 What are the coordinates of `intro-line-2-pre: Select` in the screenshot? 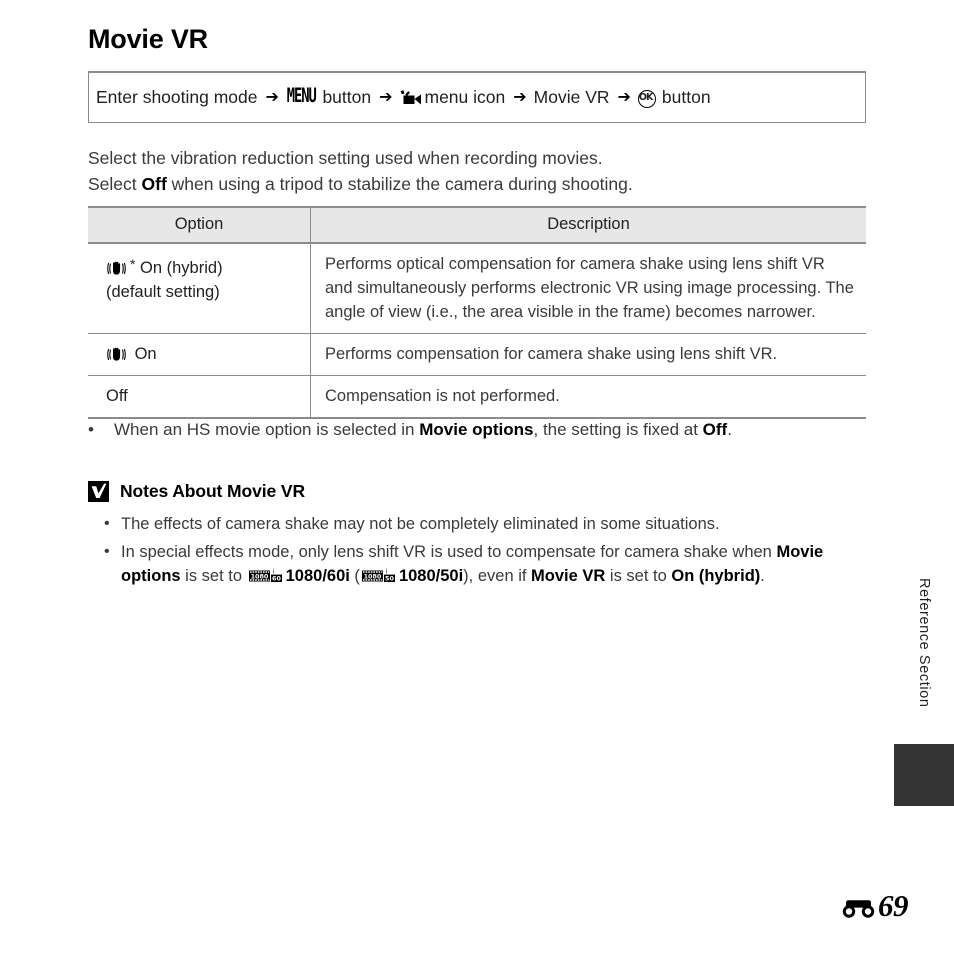 It's located at (115, 184).